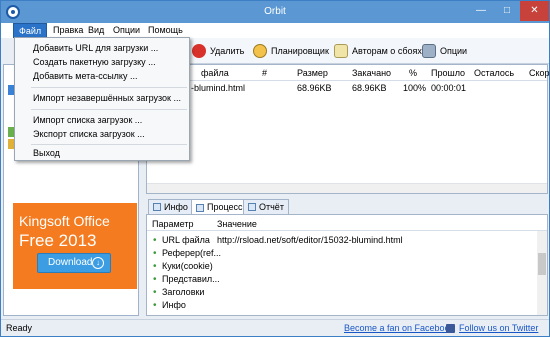  I want to click on detail-param: Куки(cookie), so click(187, 266).